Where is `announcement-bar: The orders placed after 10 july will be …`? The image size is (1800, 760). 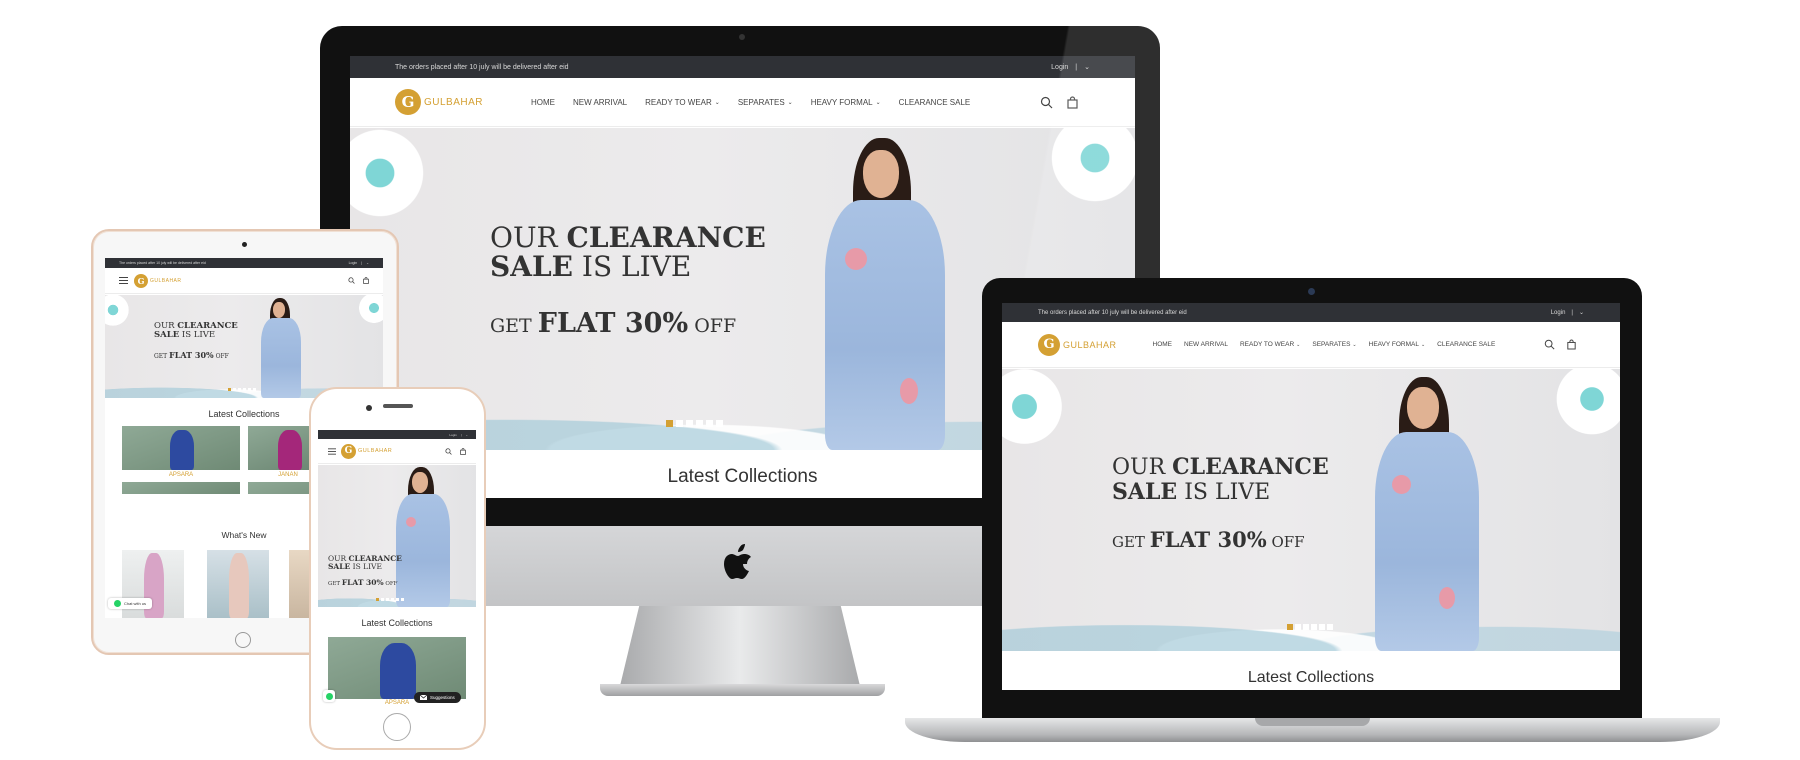 announcement-bar: The orders placed after 10 july will be … is located at coordinates (1311, 312).